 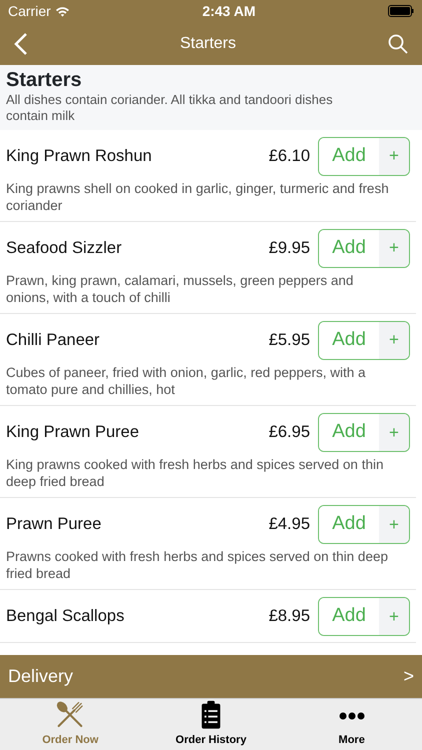 What do you see at coordinates (21, 44) in the screenshot?
I see `back-icon` at bounding box center [21, 44].